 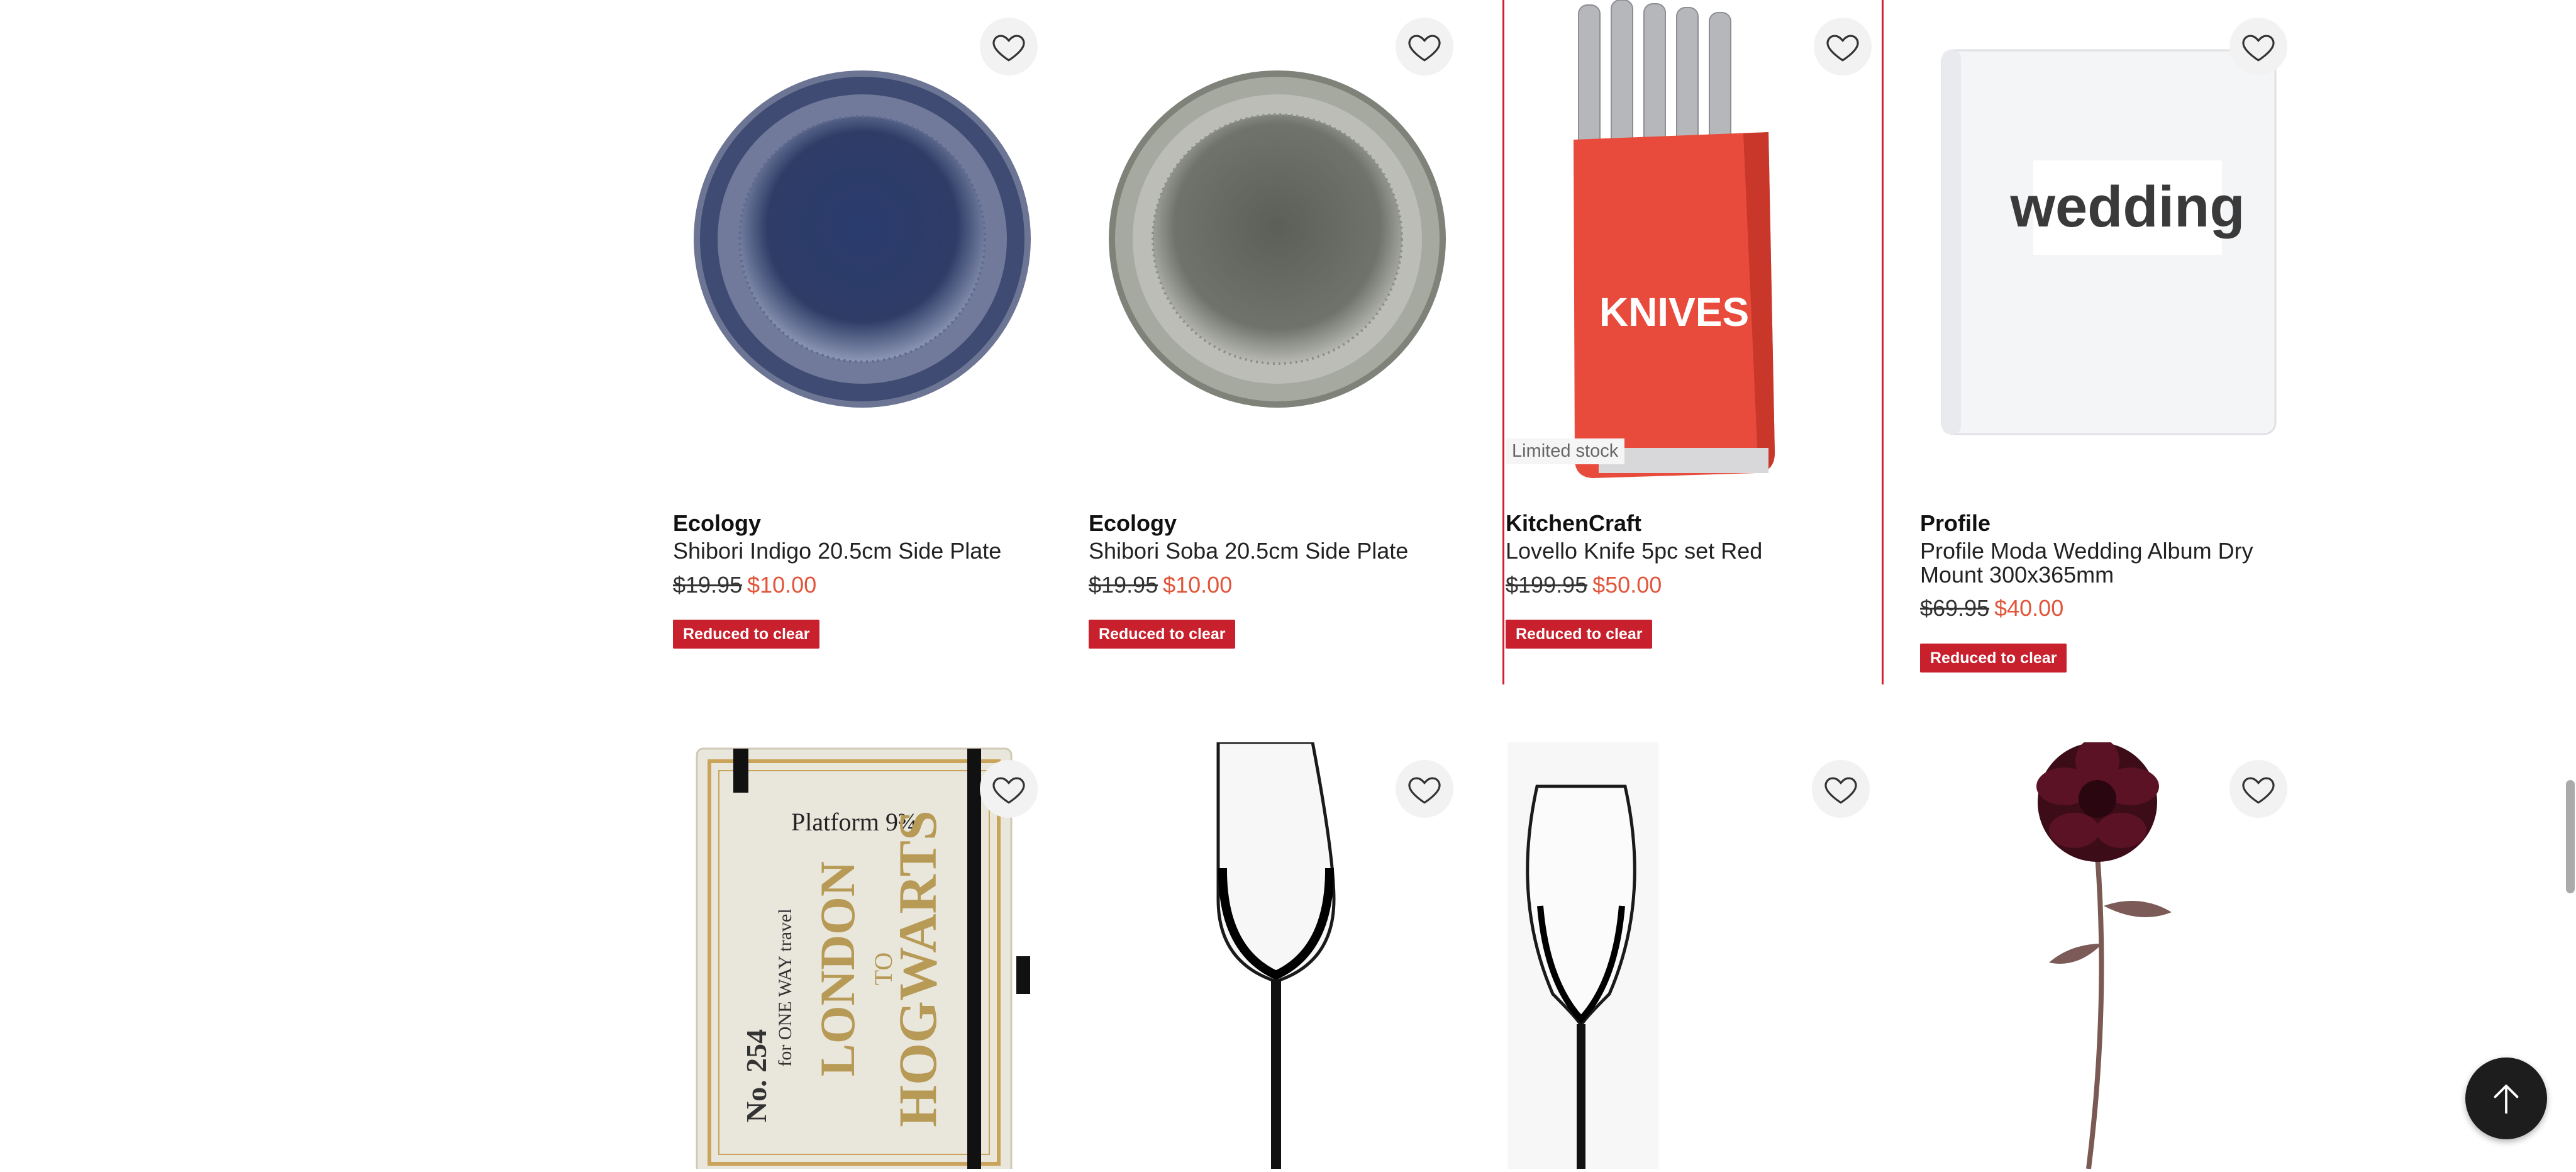 I want to click on product-brand: Profile, so click(x=1955, y=524).